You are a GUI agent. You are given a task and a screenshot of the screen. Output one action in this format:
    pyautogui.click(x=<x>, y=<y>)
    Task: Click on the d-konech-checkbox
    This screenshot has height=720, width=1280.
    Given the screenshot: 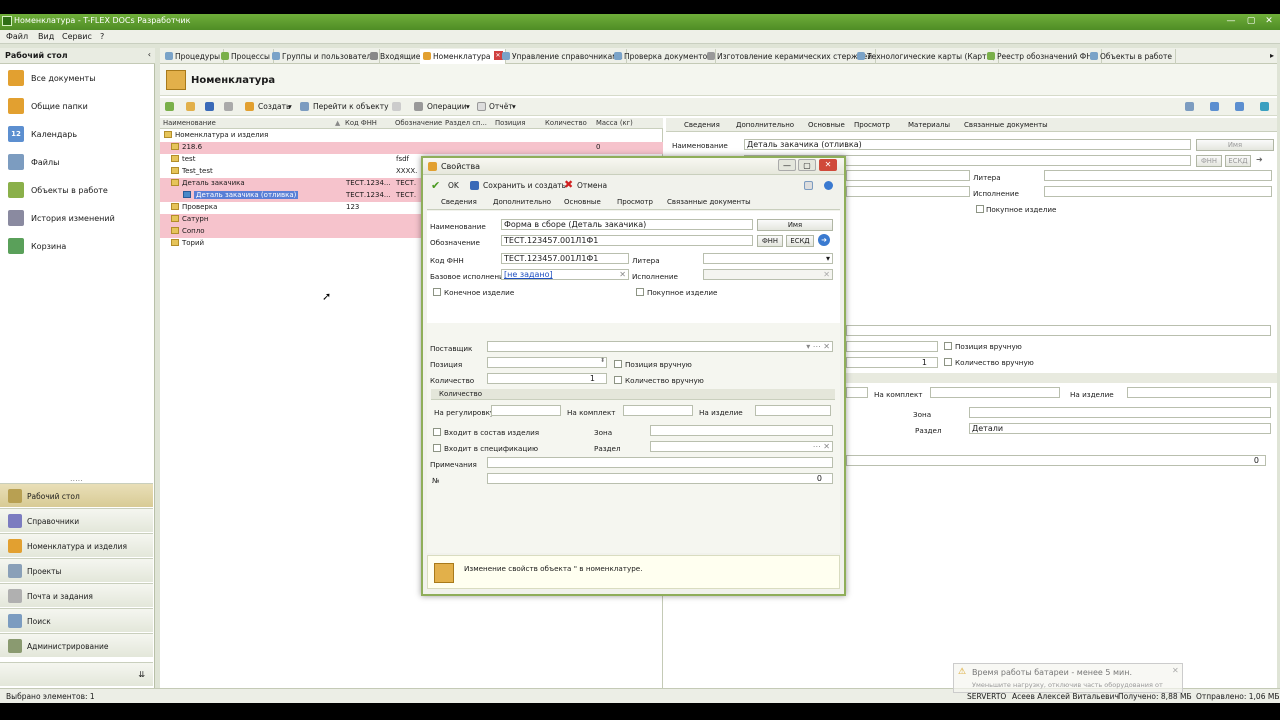 What is the action you would take?
    pyautogui.click(x=437, y=292)
    